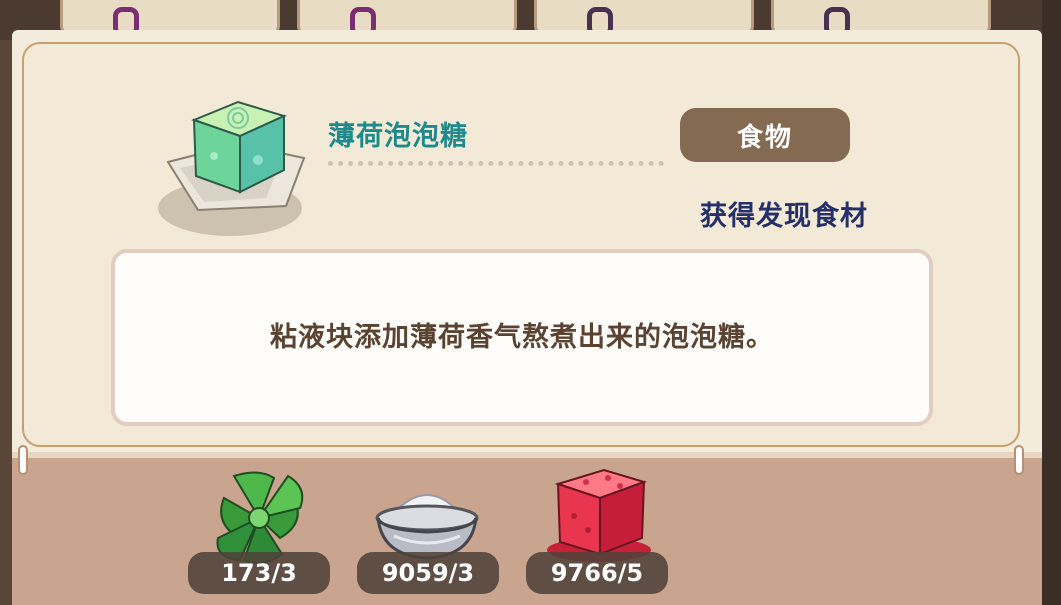 The height and width of the screenshot is (605, 1061). I want to click on obtain-status: 获得发现食材, so click(784, 216).